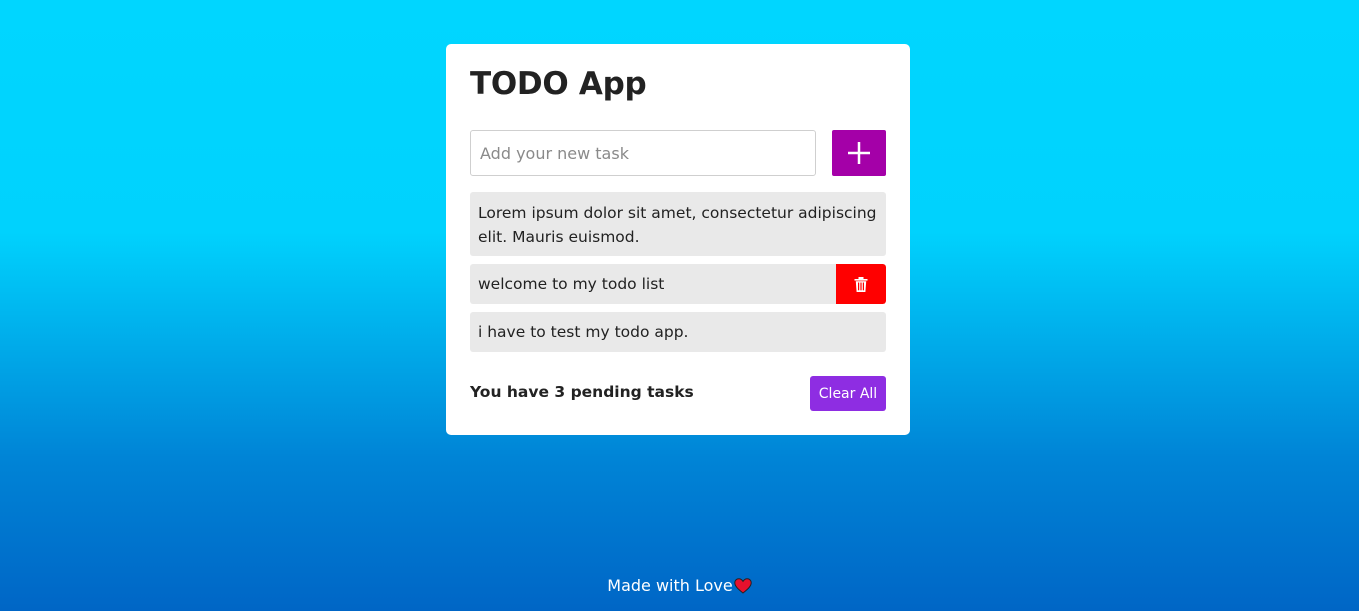 The height and width of the screenshot is (611, 1359). Describe the element at coordinates (670, 585) in the screenshot. I see `credit-text: Made with Love` at that location.